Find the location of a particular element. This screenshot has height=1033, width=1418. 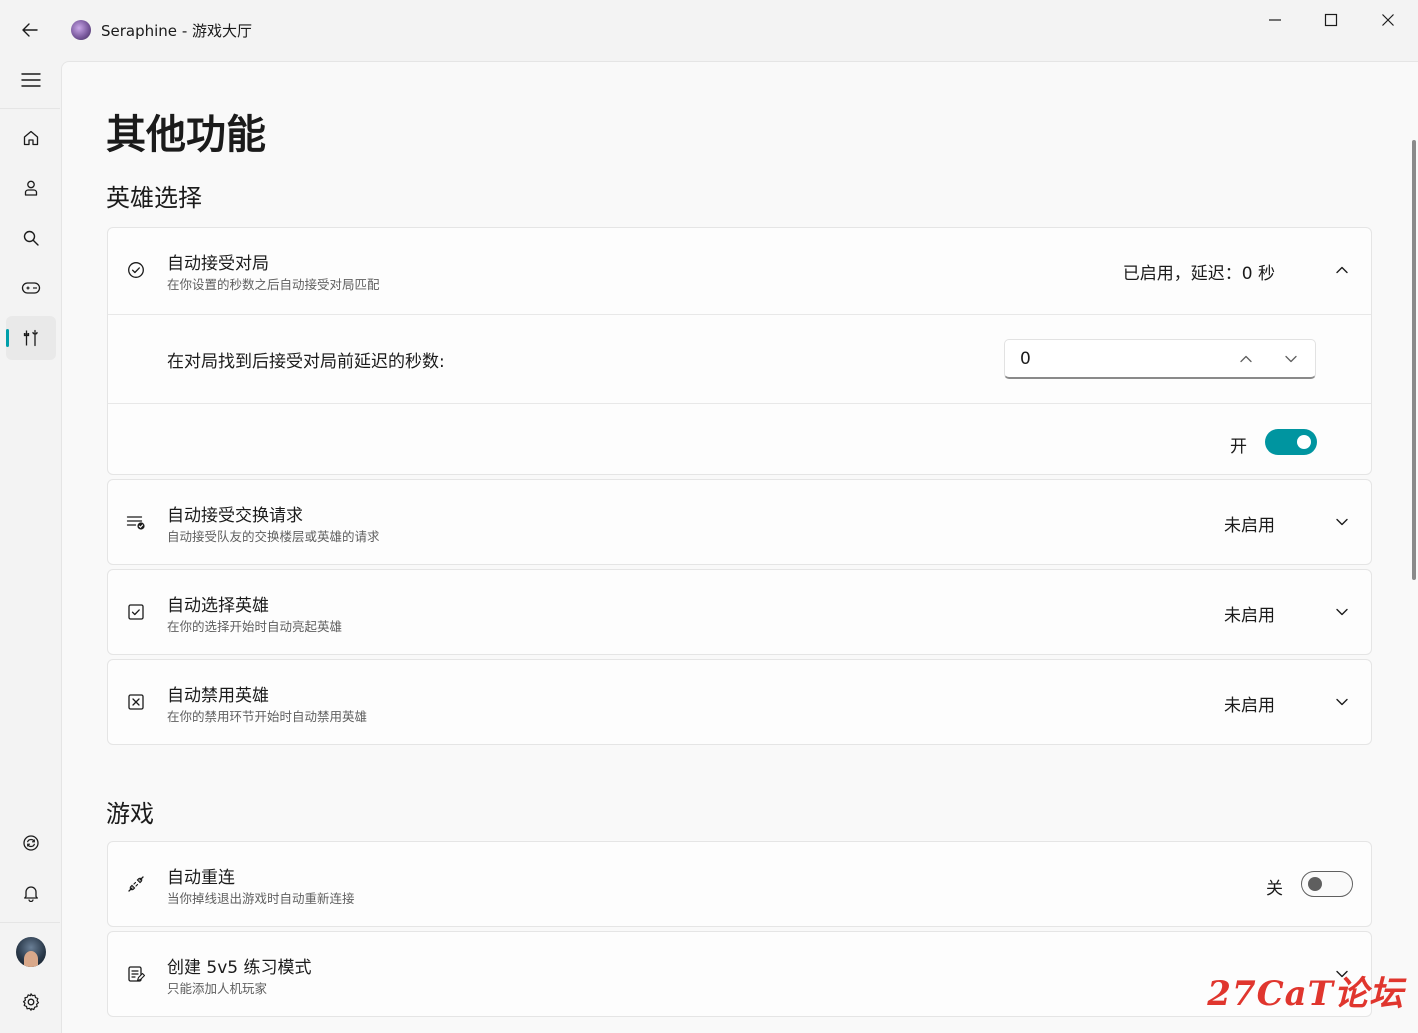

tools-icon is located at coordinates (30, 338).